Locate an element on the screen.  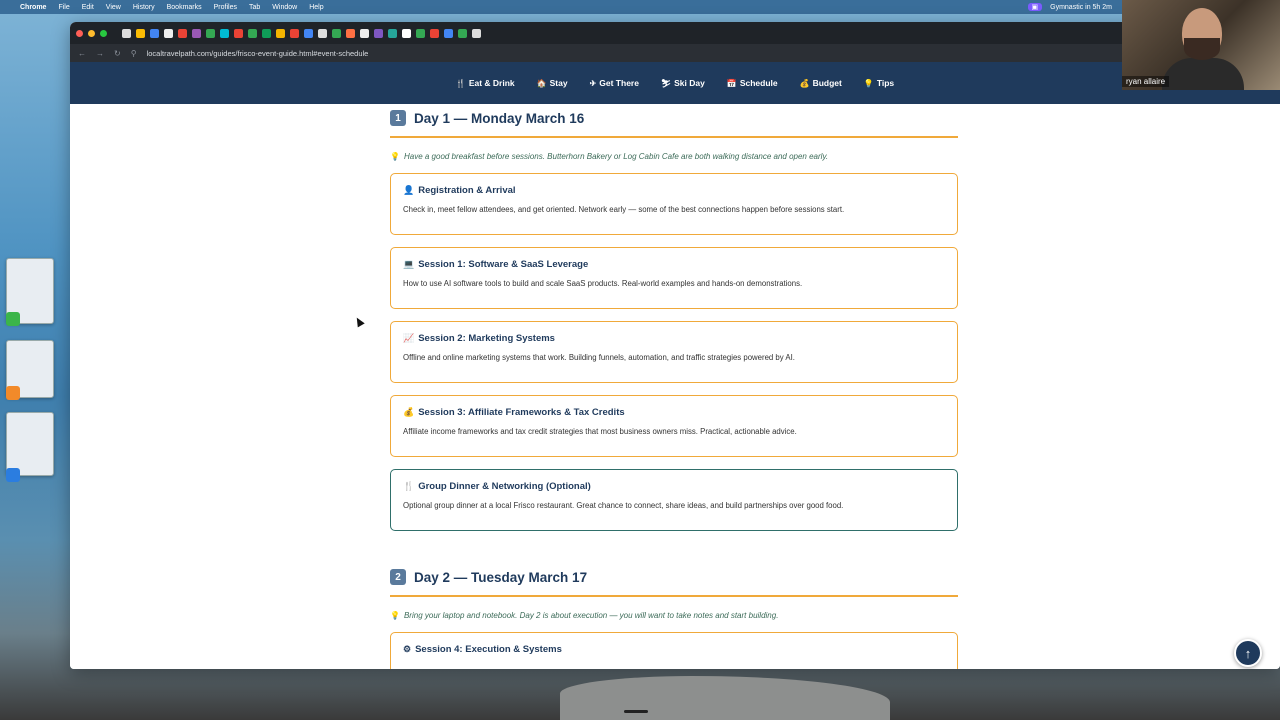
menu-tab: Tab is located at coordinates (254, 7).